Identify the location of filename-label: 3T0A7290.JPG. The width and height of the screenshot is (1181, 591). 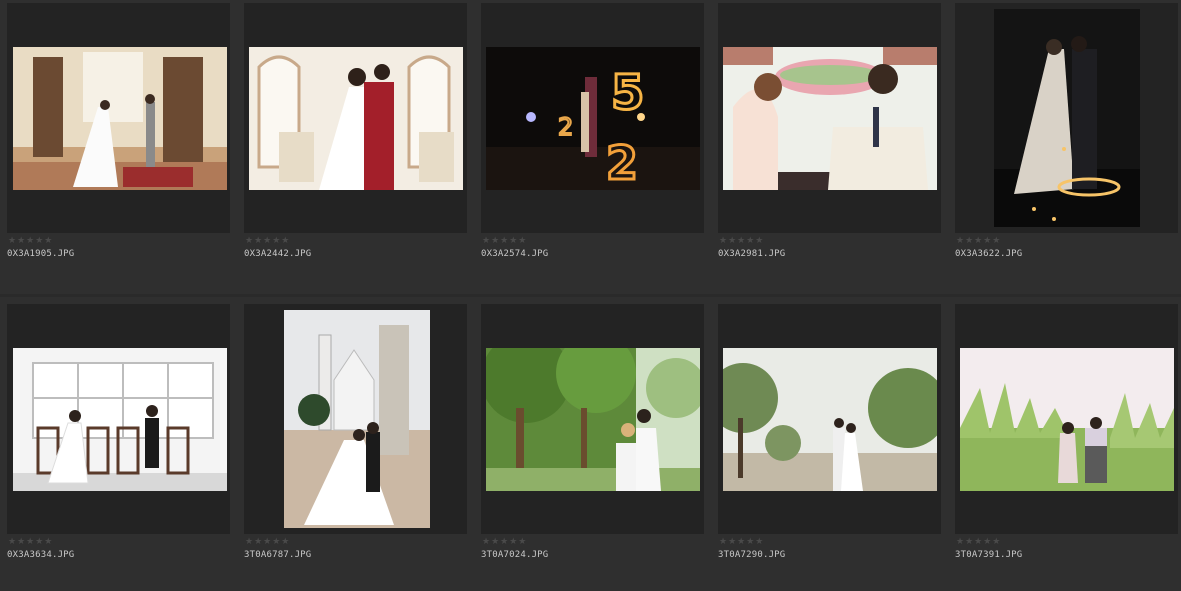
(752, 555).